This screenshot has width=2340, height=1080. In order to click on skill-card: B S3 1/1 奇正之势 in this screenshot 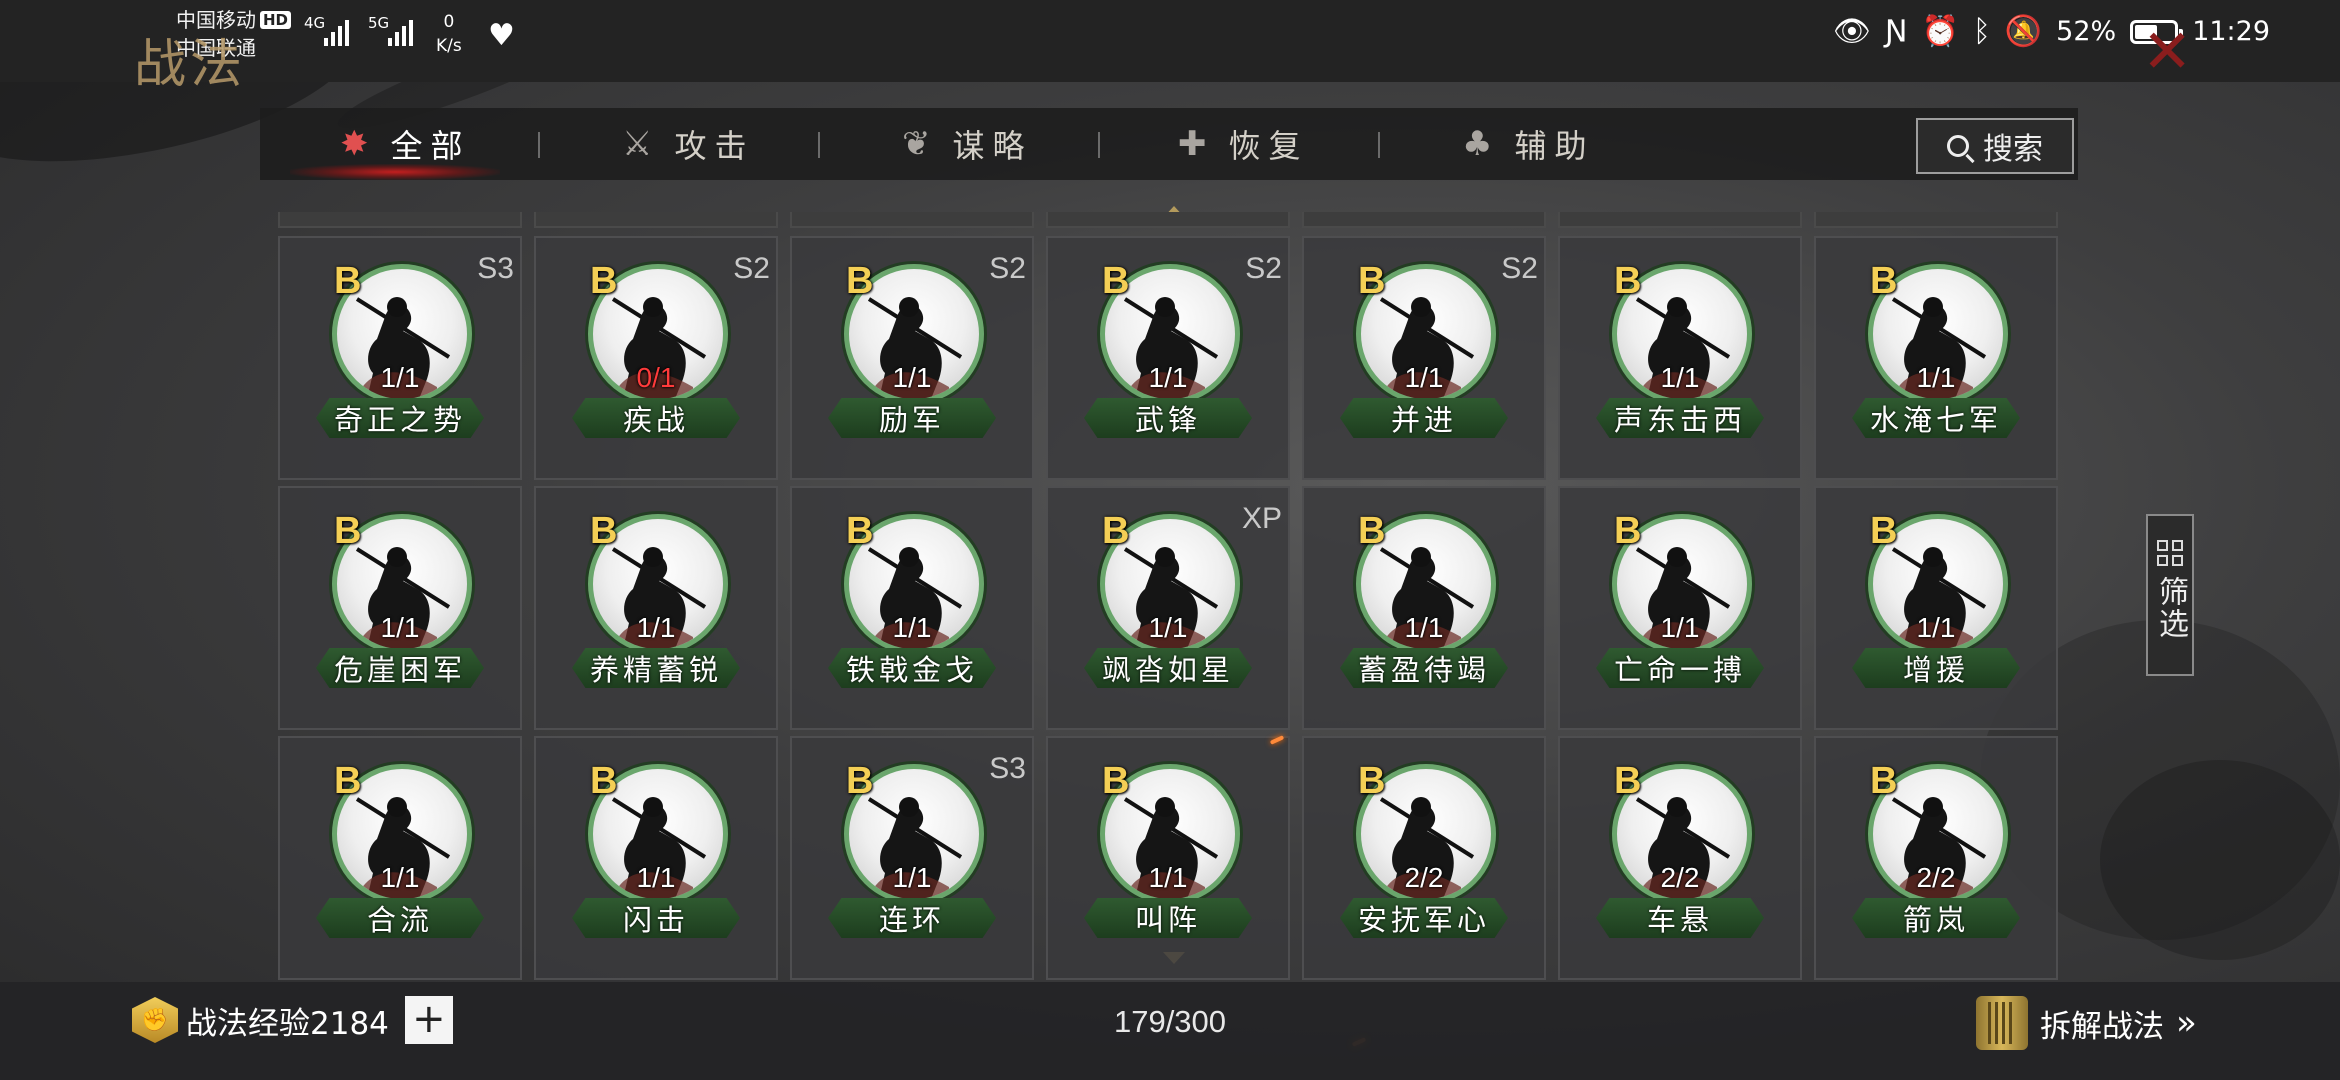, I will do `click(400, 358)`.